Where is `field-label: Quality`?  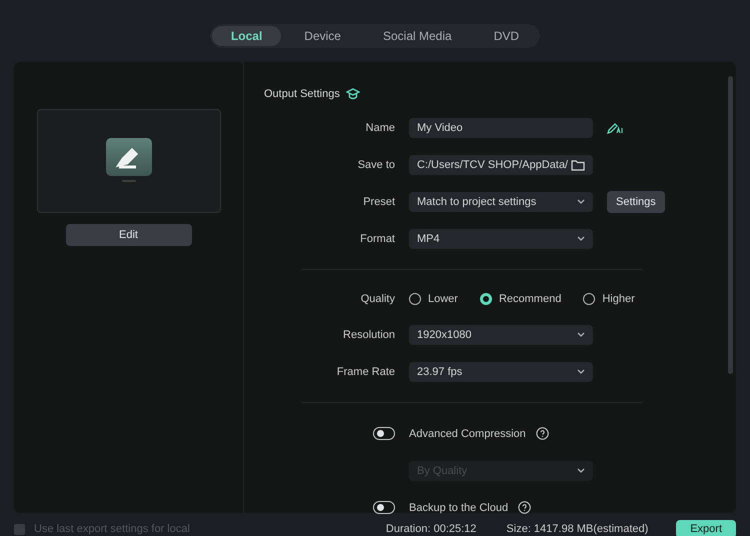 field-label: Quality is located at coordinates (377, 299).